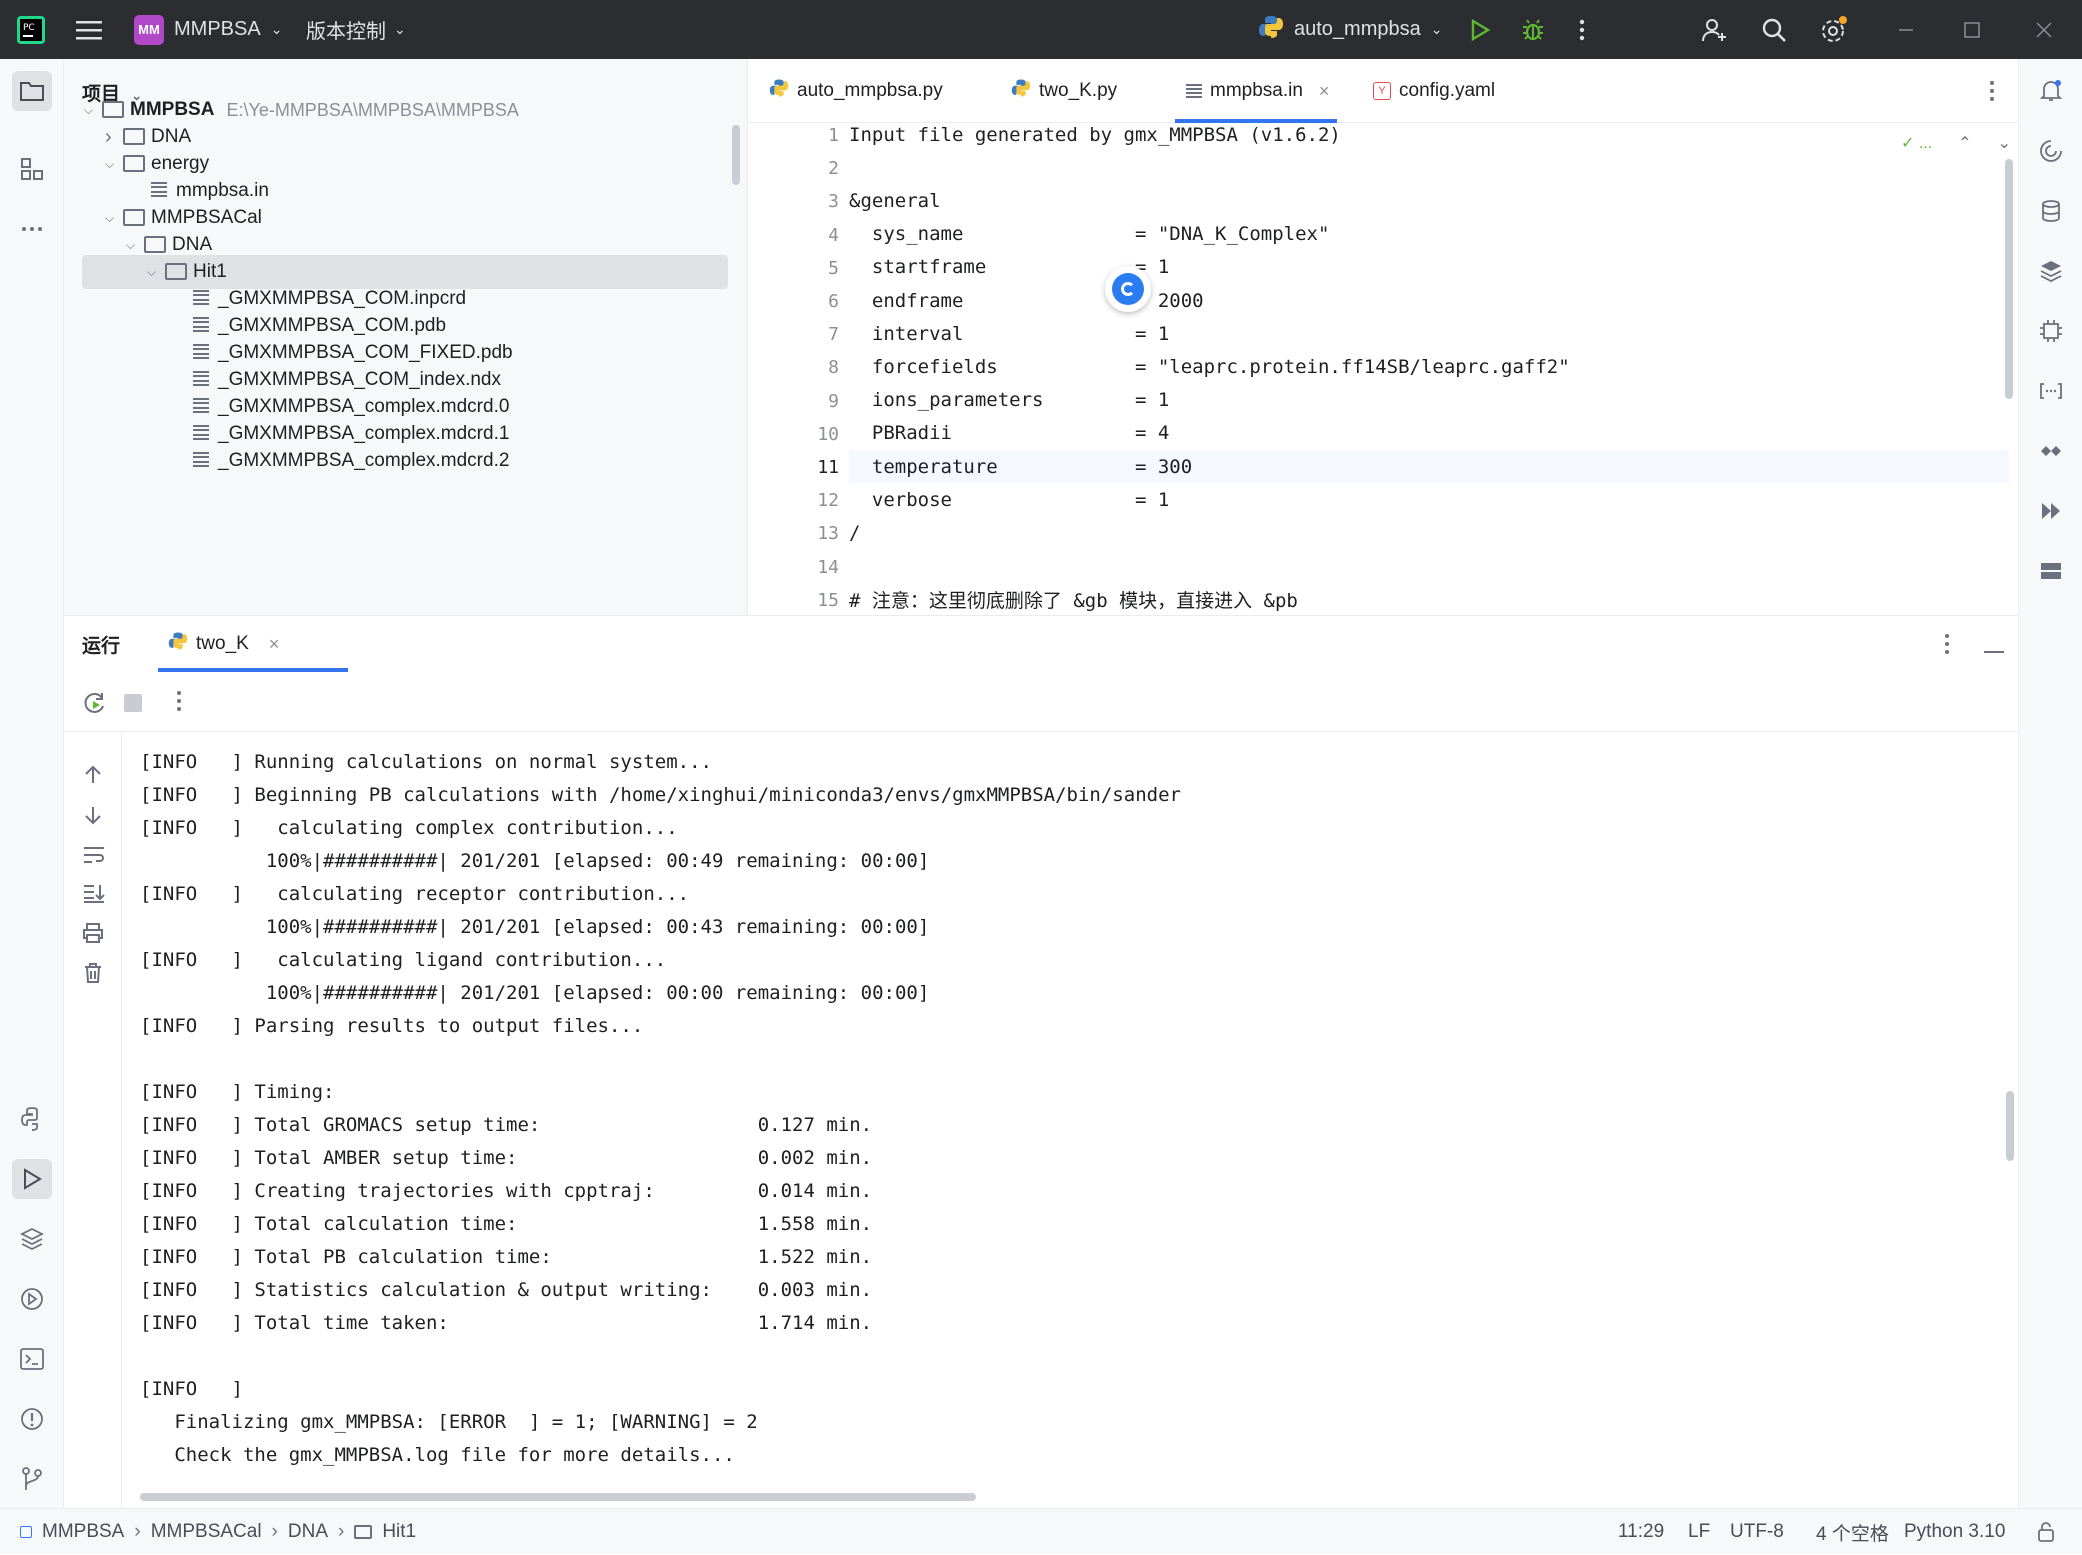 This screenshot has height=1555, width=2082. I want to click on tab-more-icon, so click(1992, 91).